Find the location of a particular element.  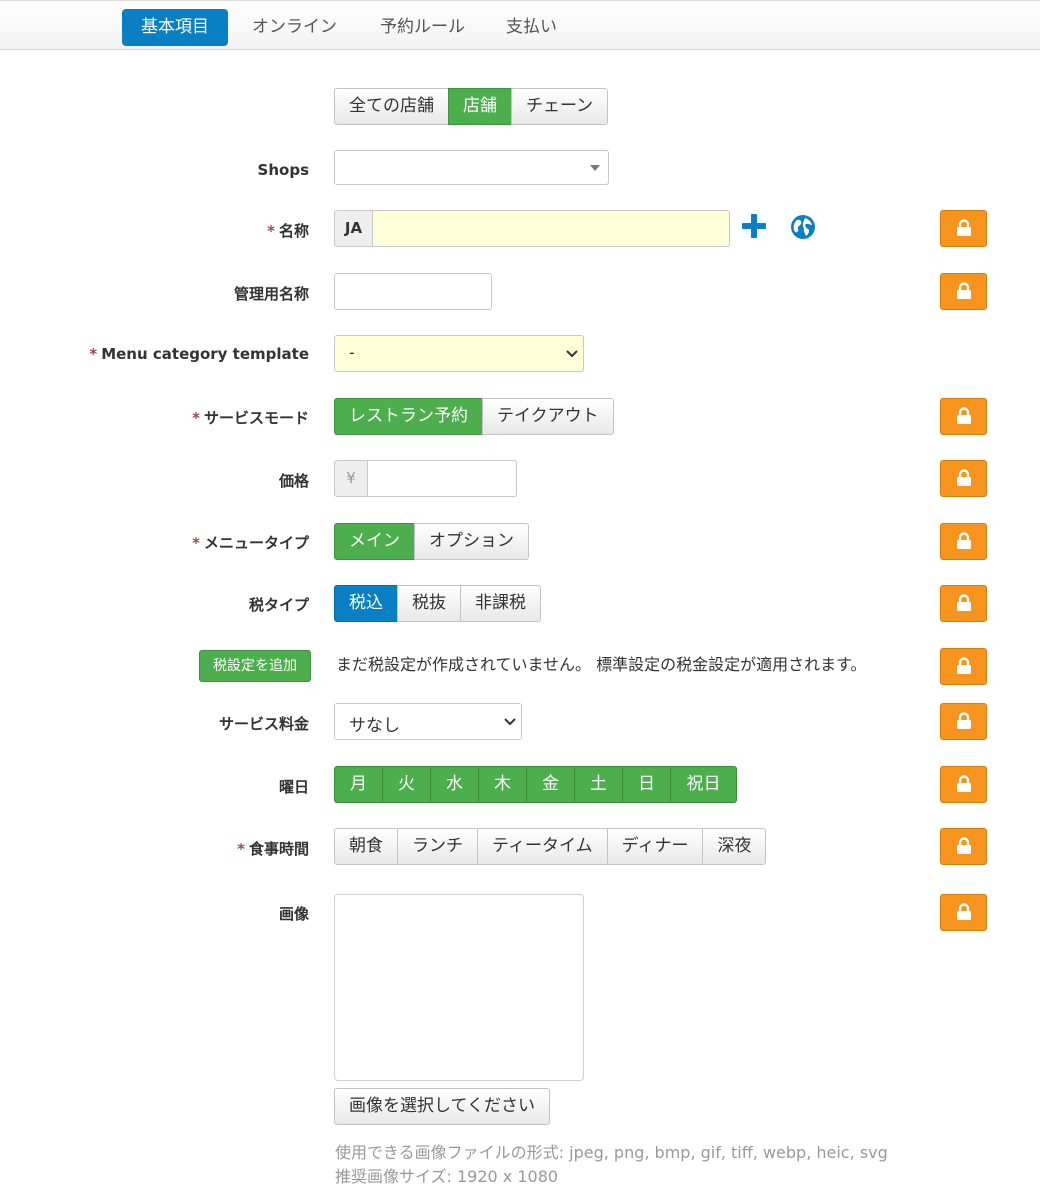

shops-select is located at coordinates (471, 167).